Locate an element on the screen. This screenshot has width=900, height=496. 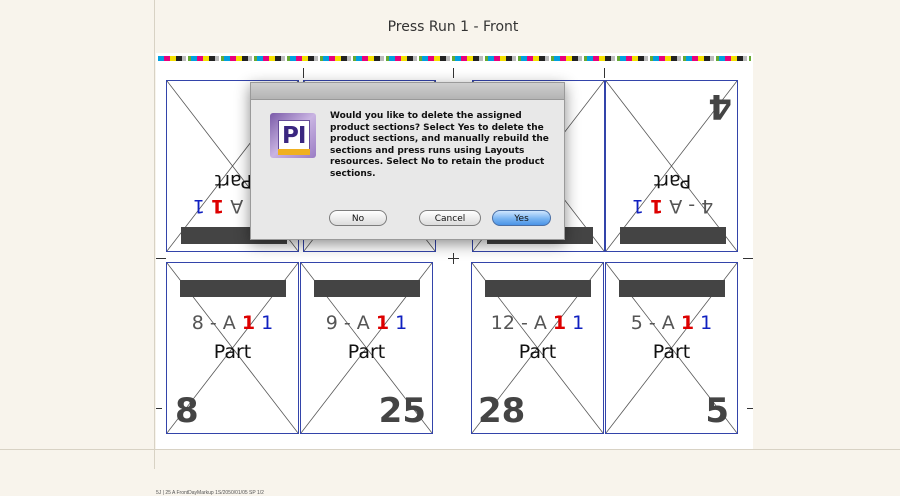
page-label: 4 - A 1 1 is located at coordinates (672, 206).